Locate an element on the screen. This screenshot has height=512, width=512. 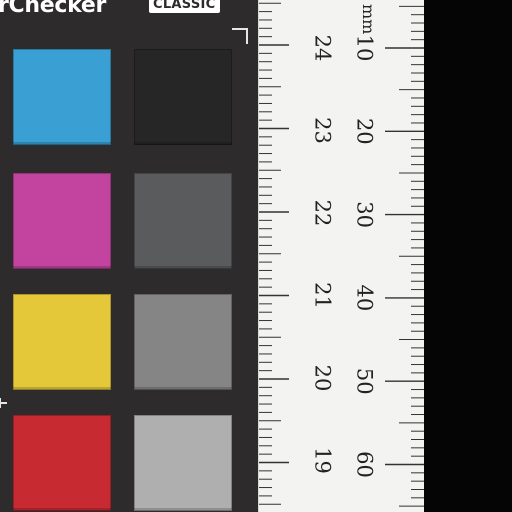
outer-scale-label: 20 is located at coordinates (365, 131).